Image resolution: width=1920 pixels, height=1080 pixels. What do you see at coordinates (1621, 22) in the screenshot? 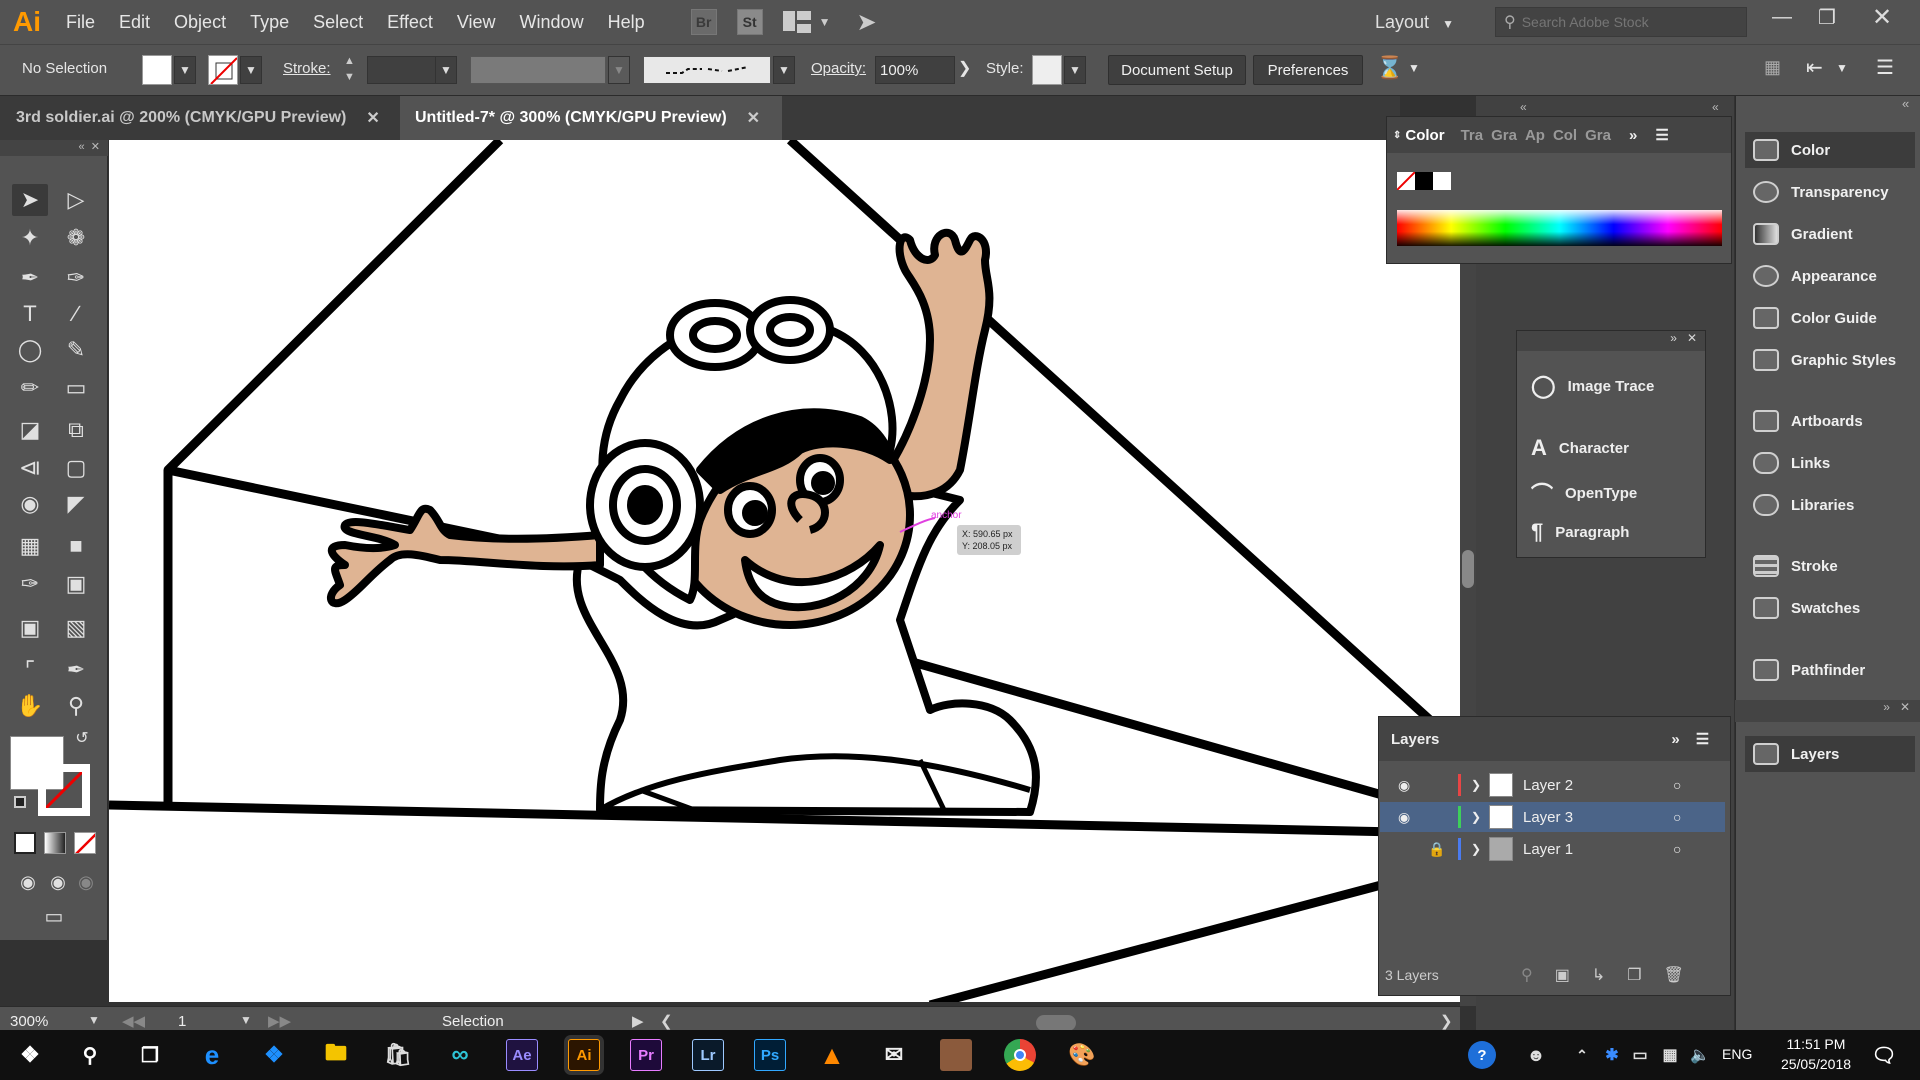
I see `search-stock: ⚲` at bounding box center [1621, 22].